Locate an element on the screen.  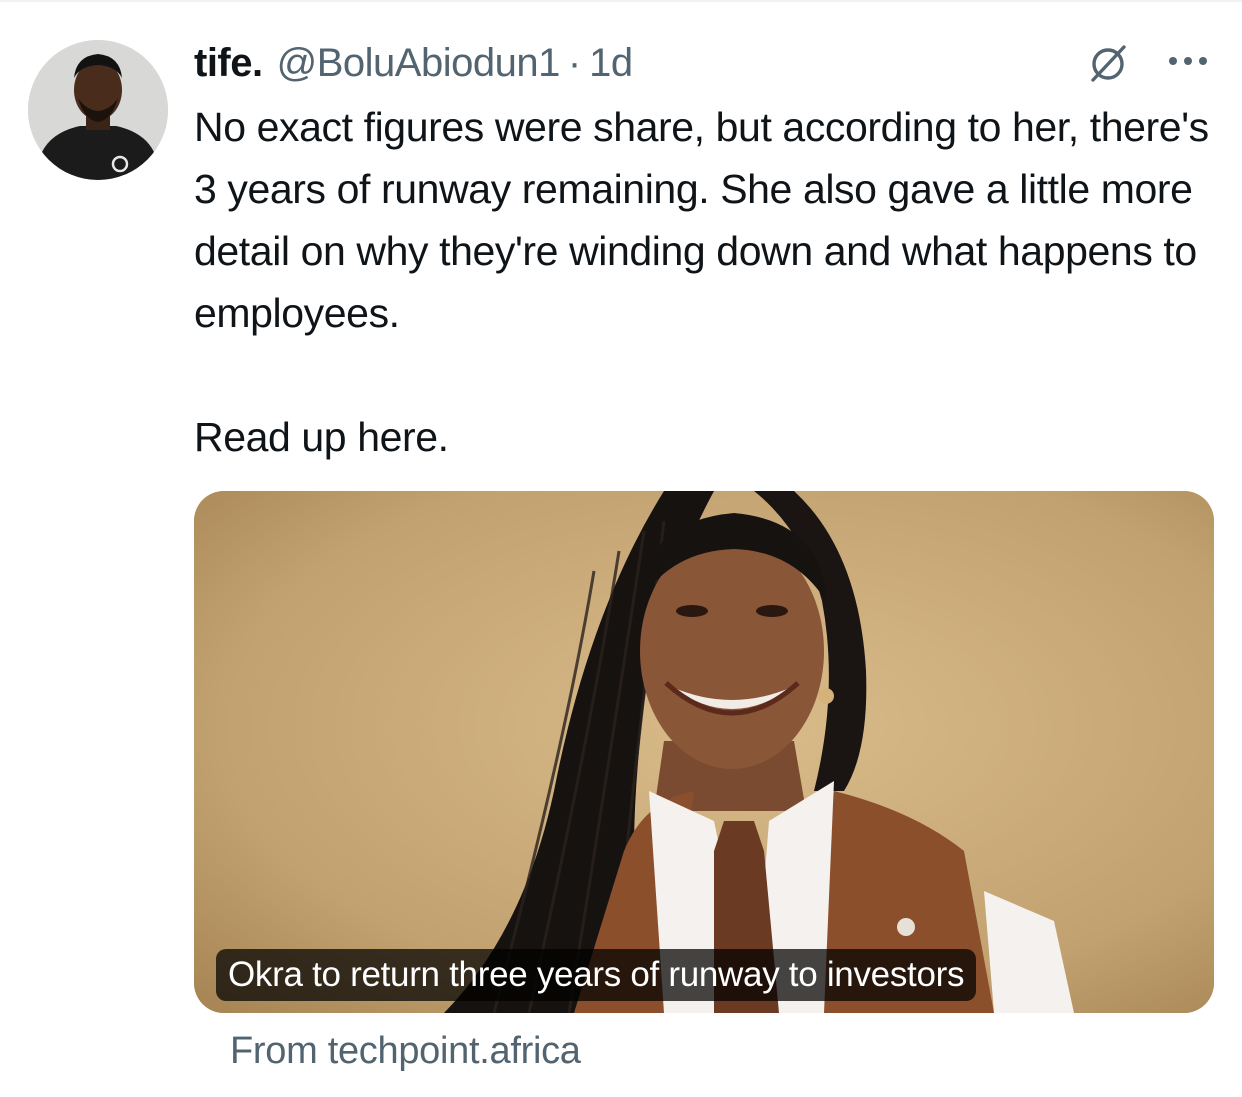
profile-photo-icon is located at coordinates (98, 110).